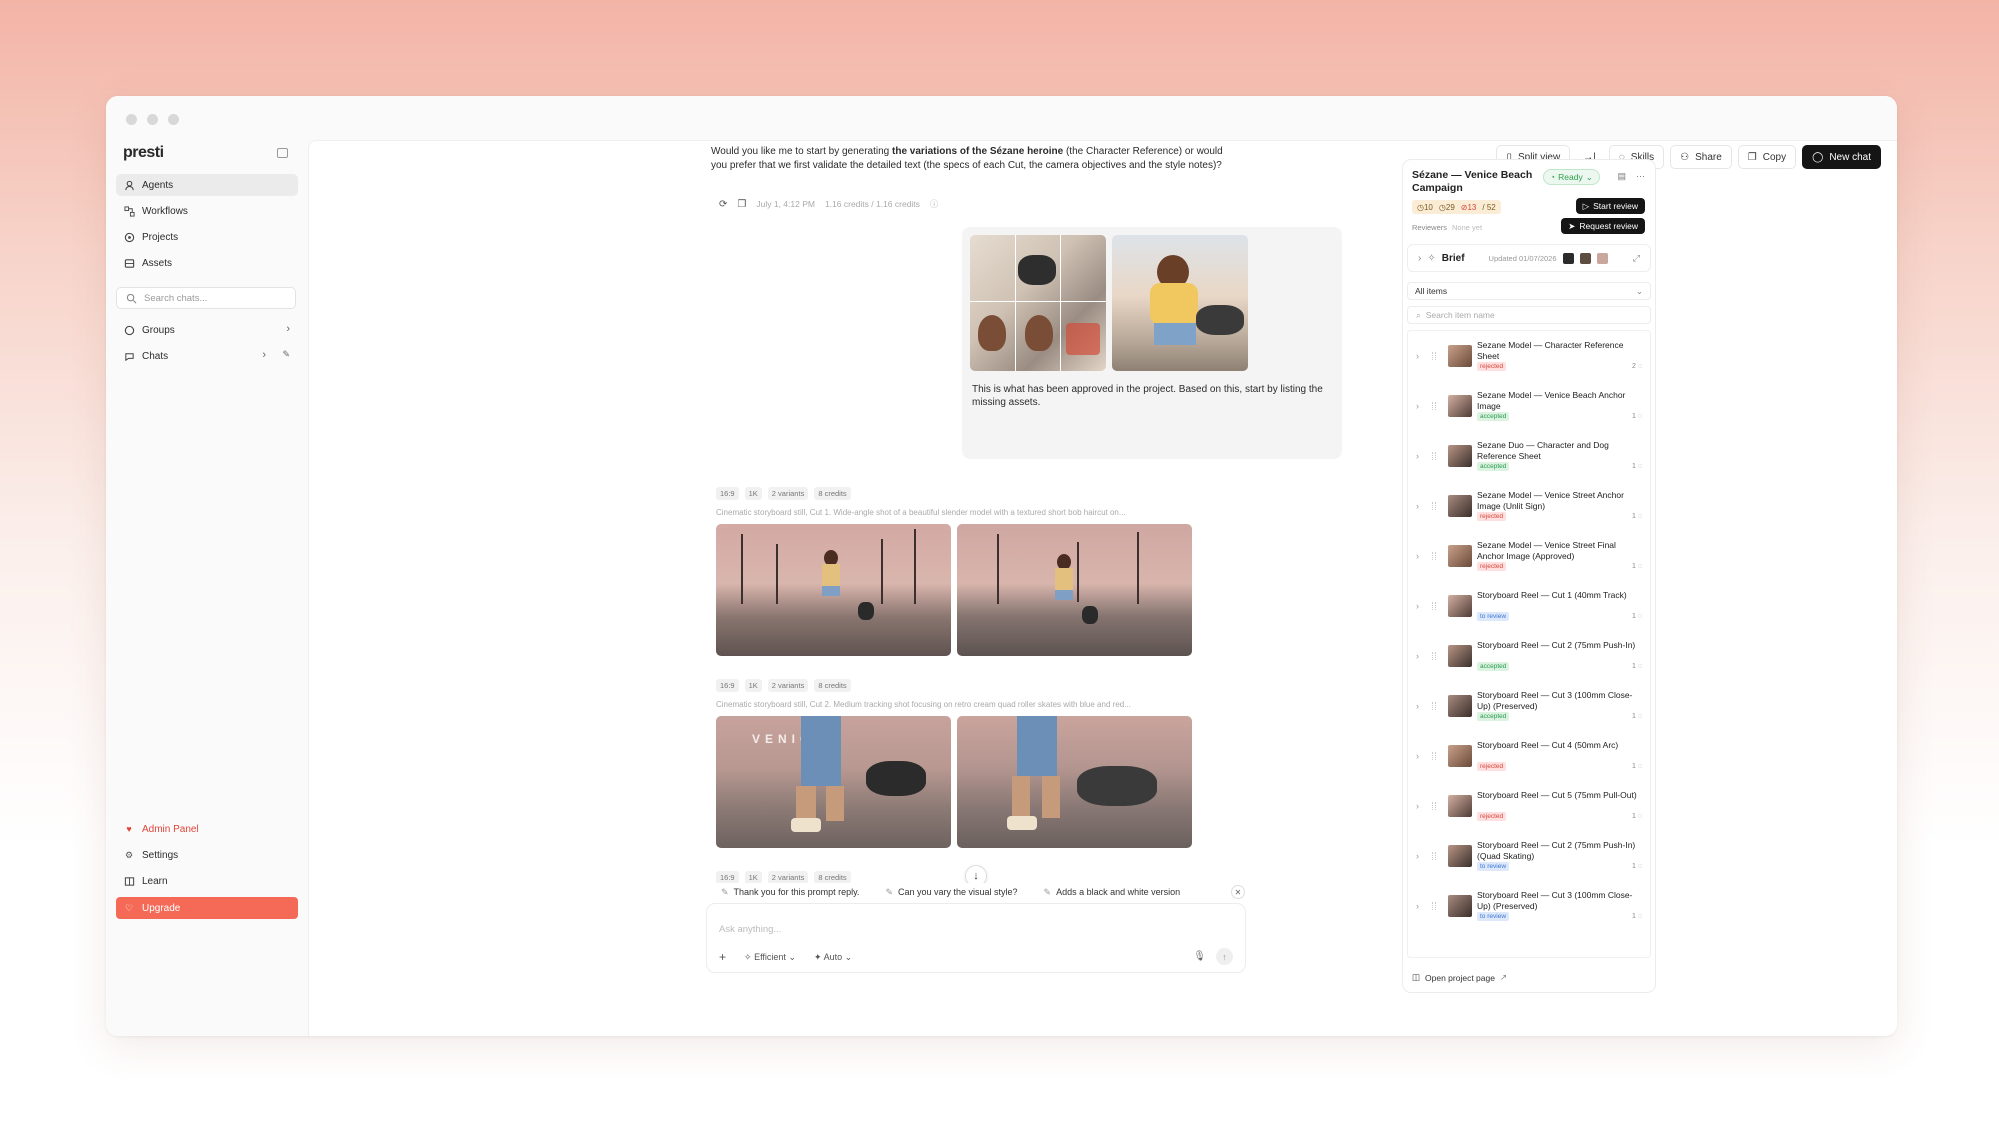 Image resolution: width=1999 pixels, height=1129 pixels. Describe the element at coordinates (207, 263) in the screenshot. I see `sidebar-item-assets: Assets` at that location.